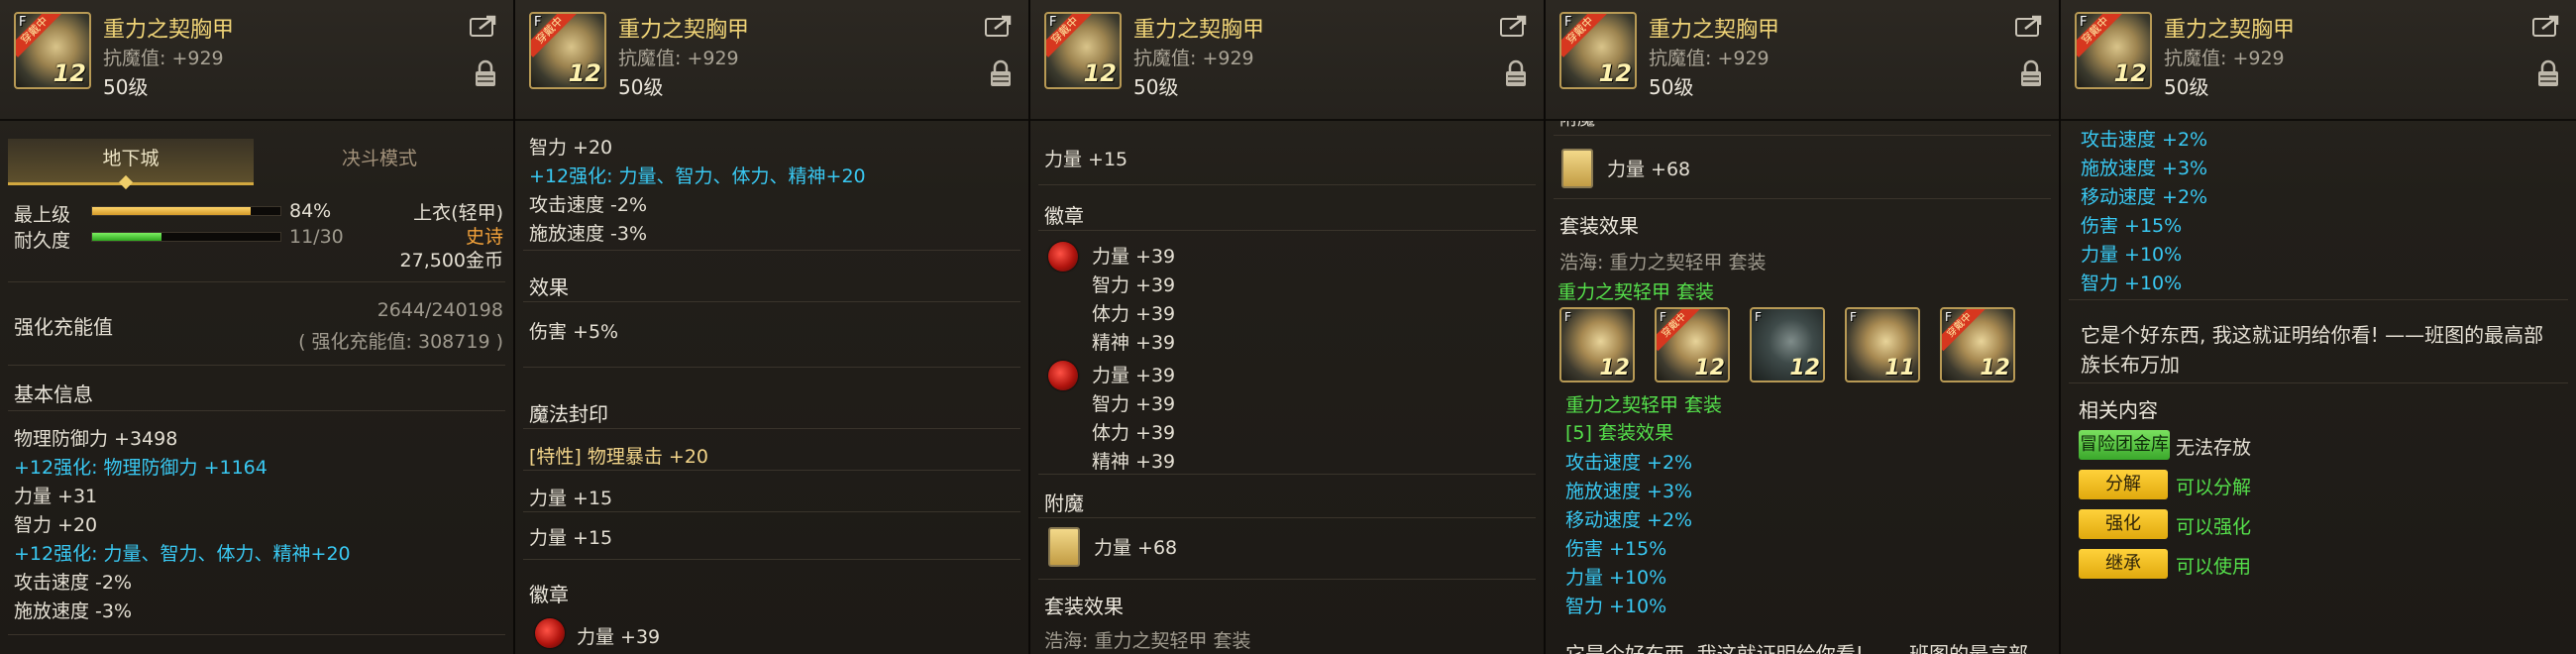  Describe the element at coordinates (96, 439) in the screenshot. I see `stat-line: 物理防御力 +3498` at that location.